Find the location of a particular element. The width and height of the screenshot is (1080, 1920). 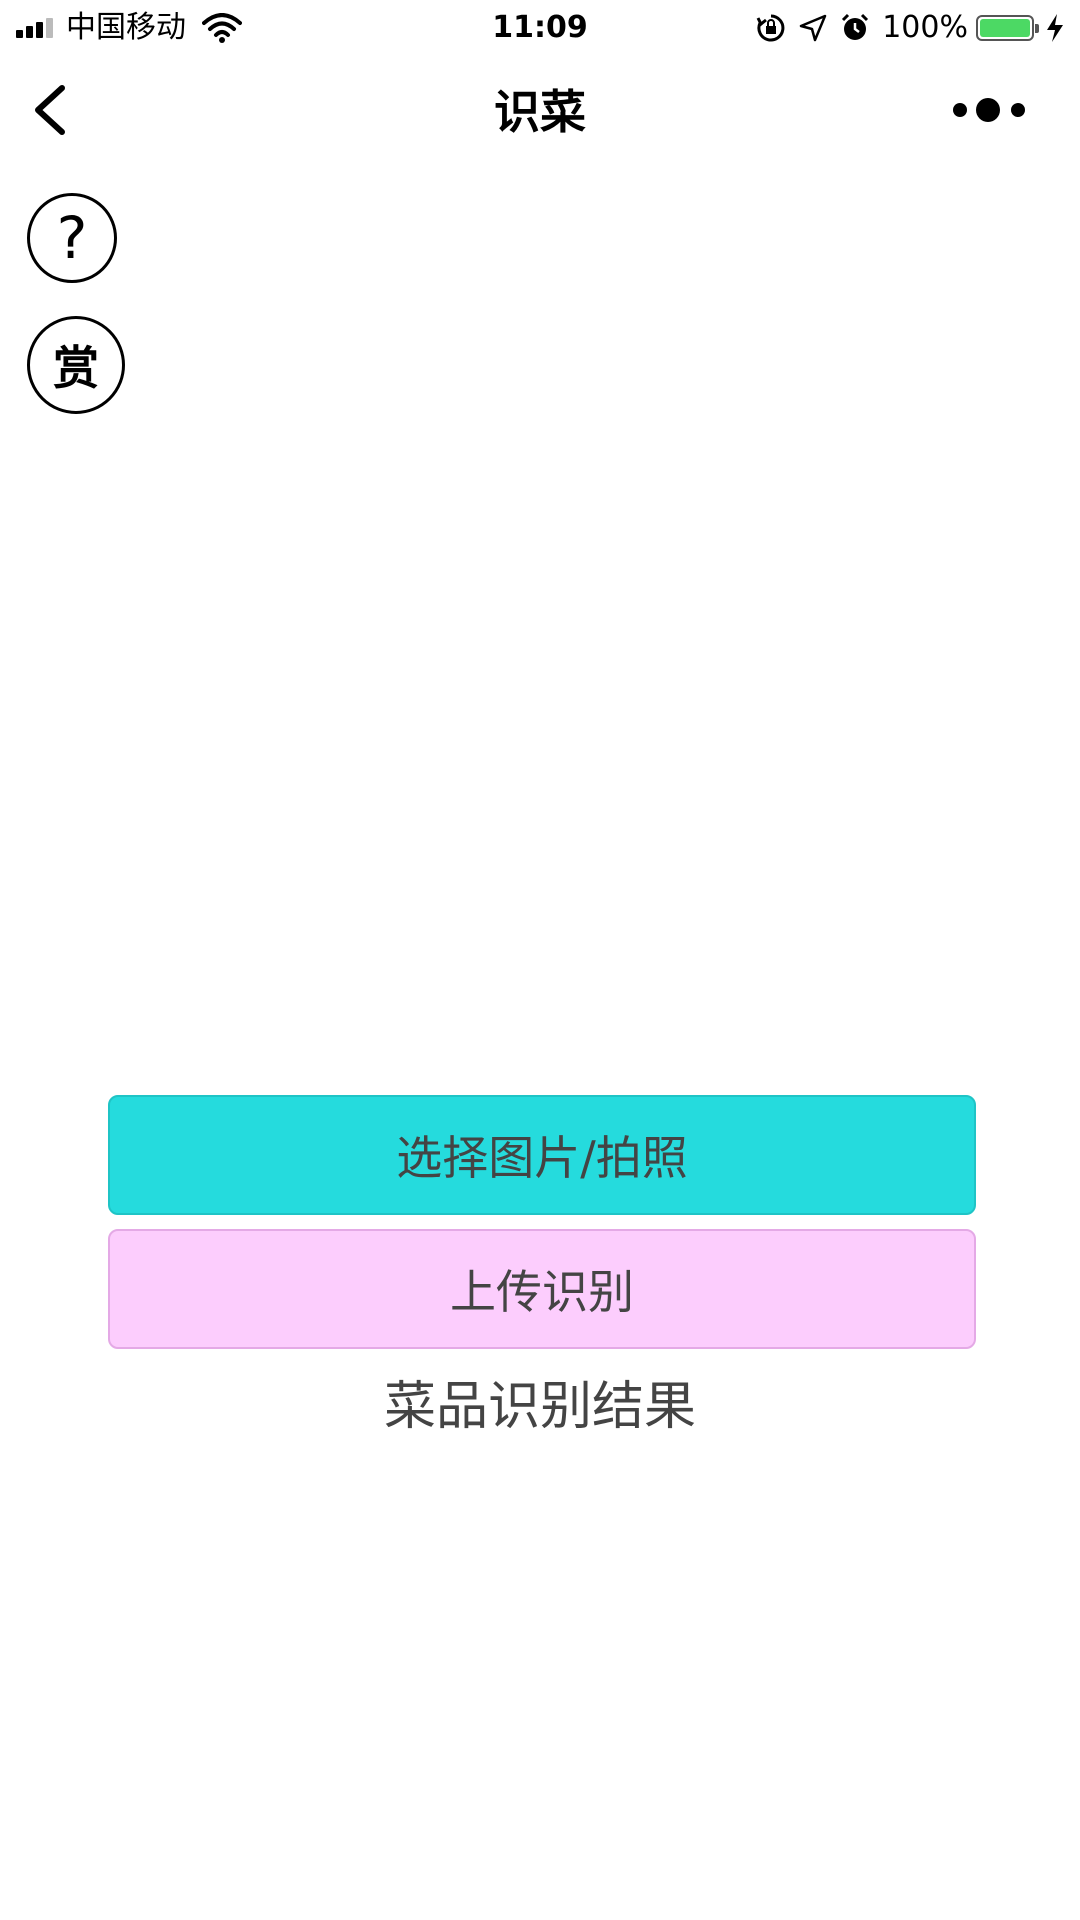

charging-bolt-icon is located at coordinates (1055, 28).